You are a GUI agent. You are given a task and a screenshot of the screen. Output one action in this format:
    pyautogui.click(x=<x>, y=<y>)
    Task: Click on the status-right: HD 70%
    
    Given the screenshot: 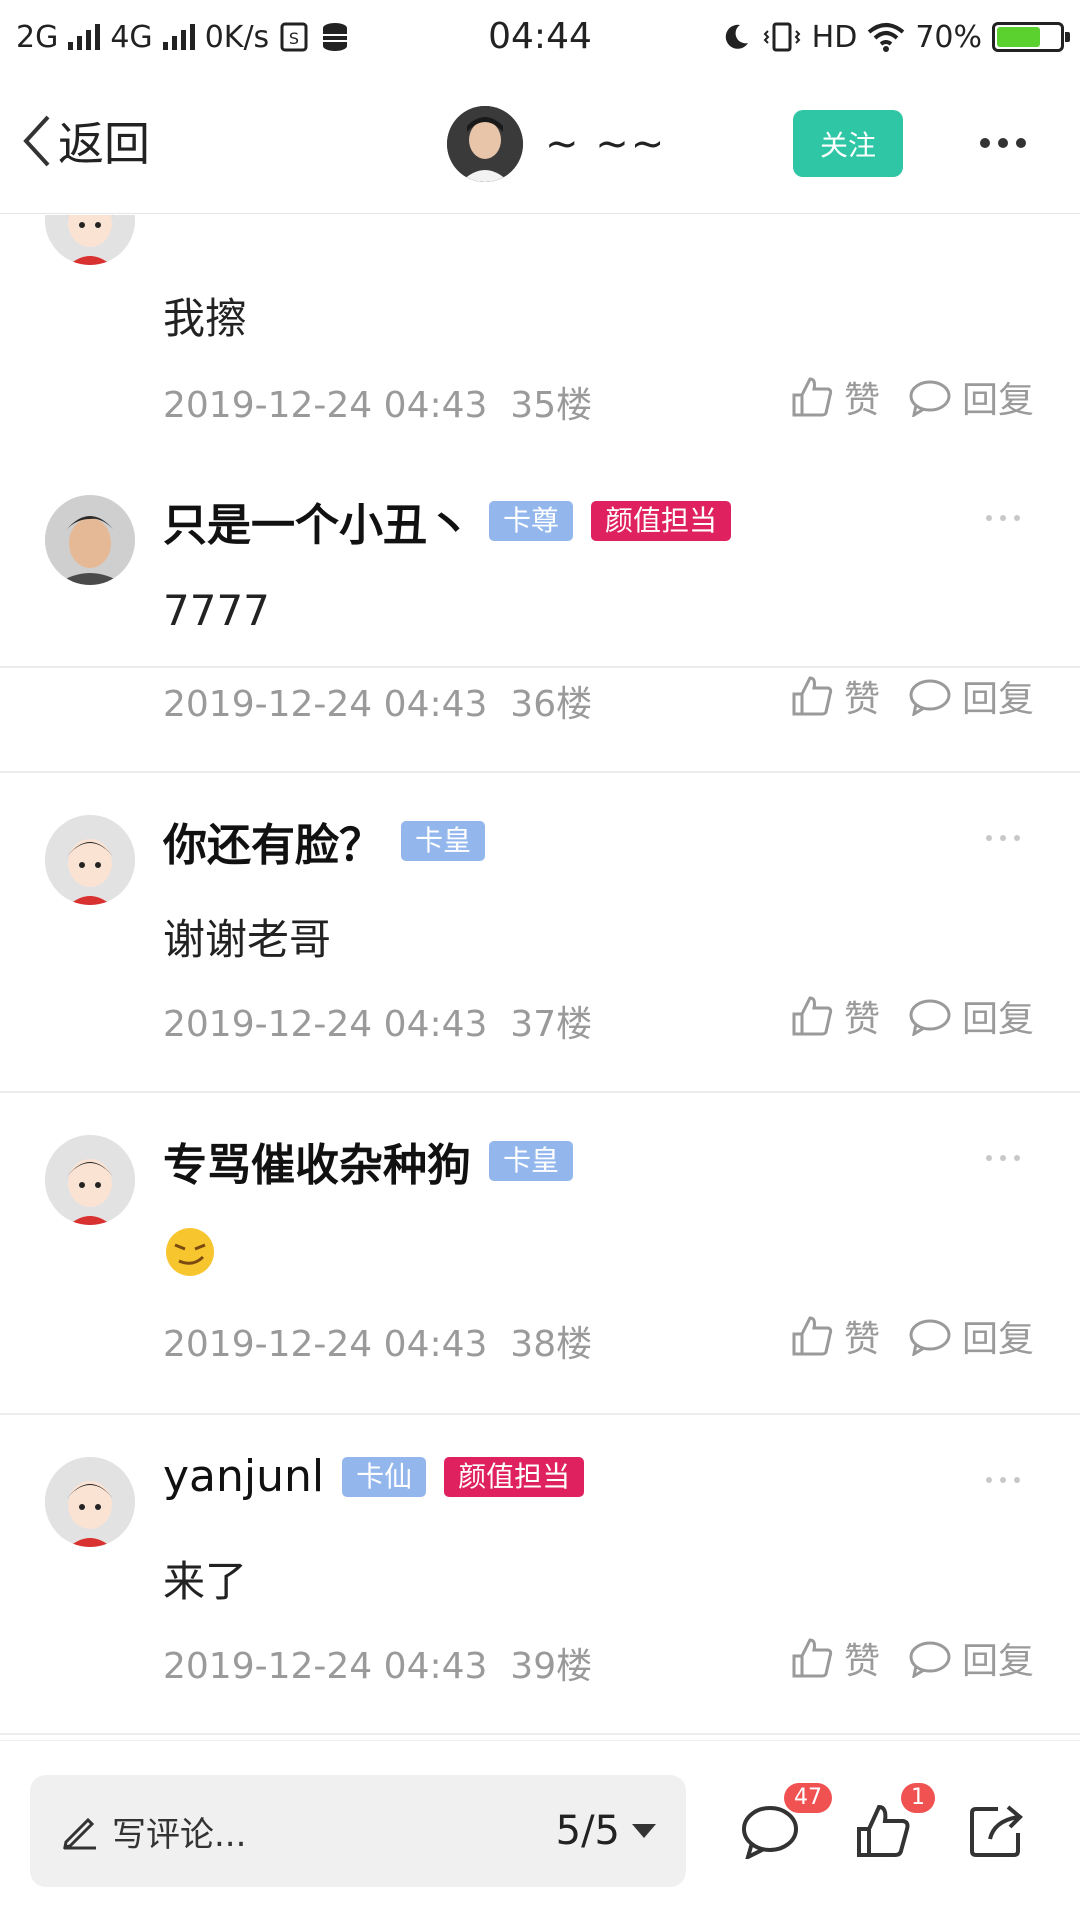 What is the action you would take?
    pyautogui.click(x=895, y=37)
    